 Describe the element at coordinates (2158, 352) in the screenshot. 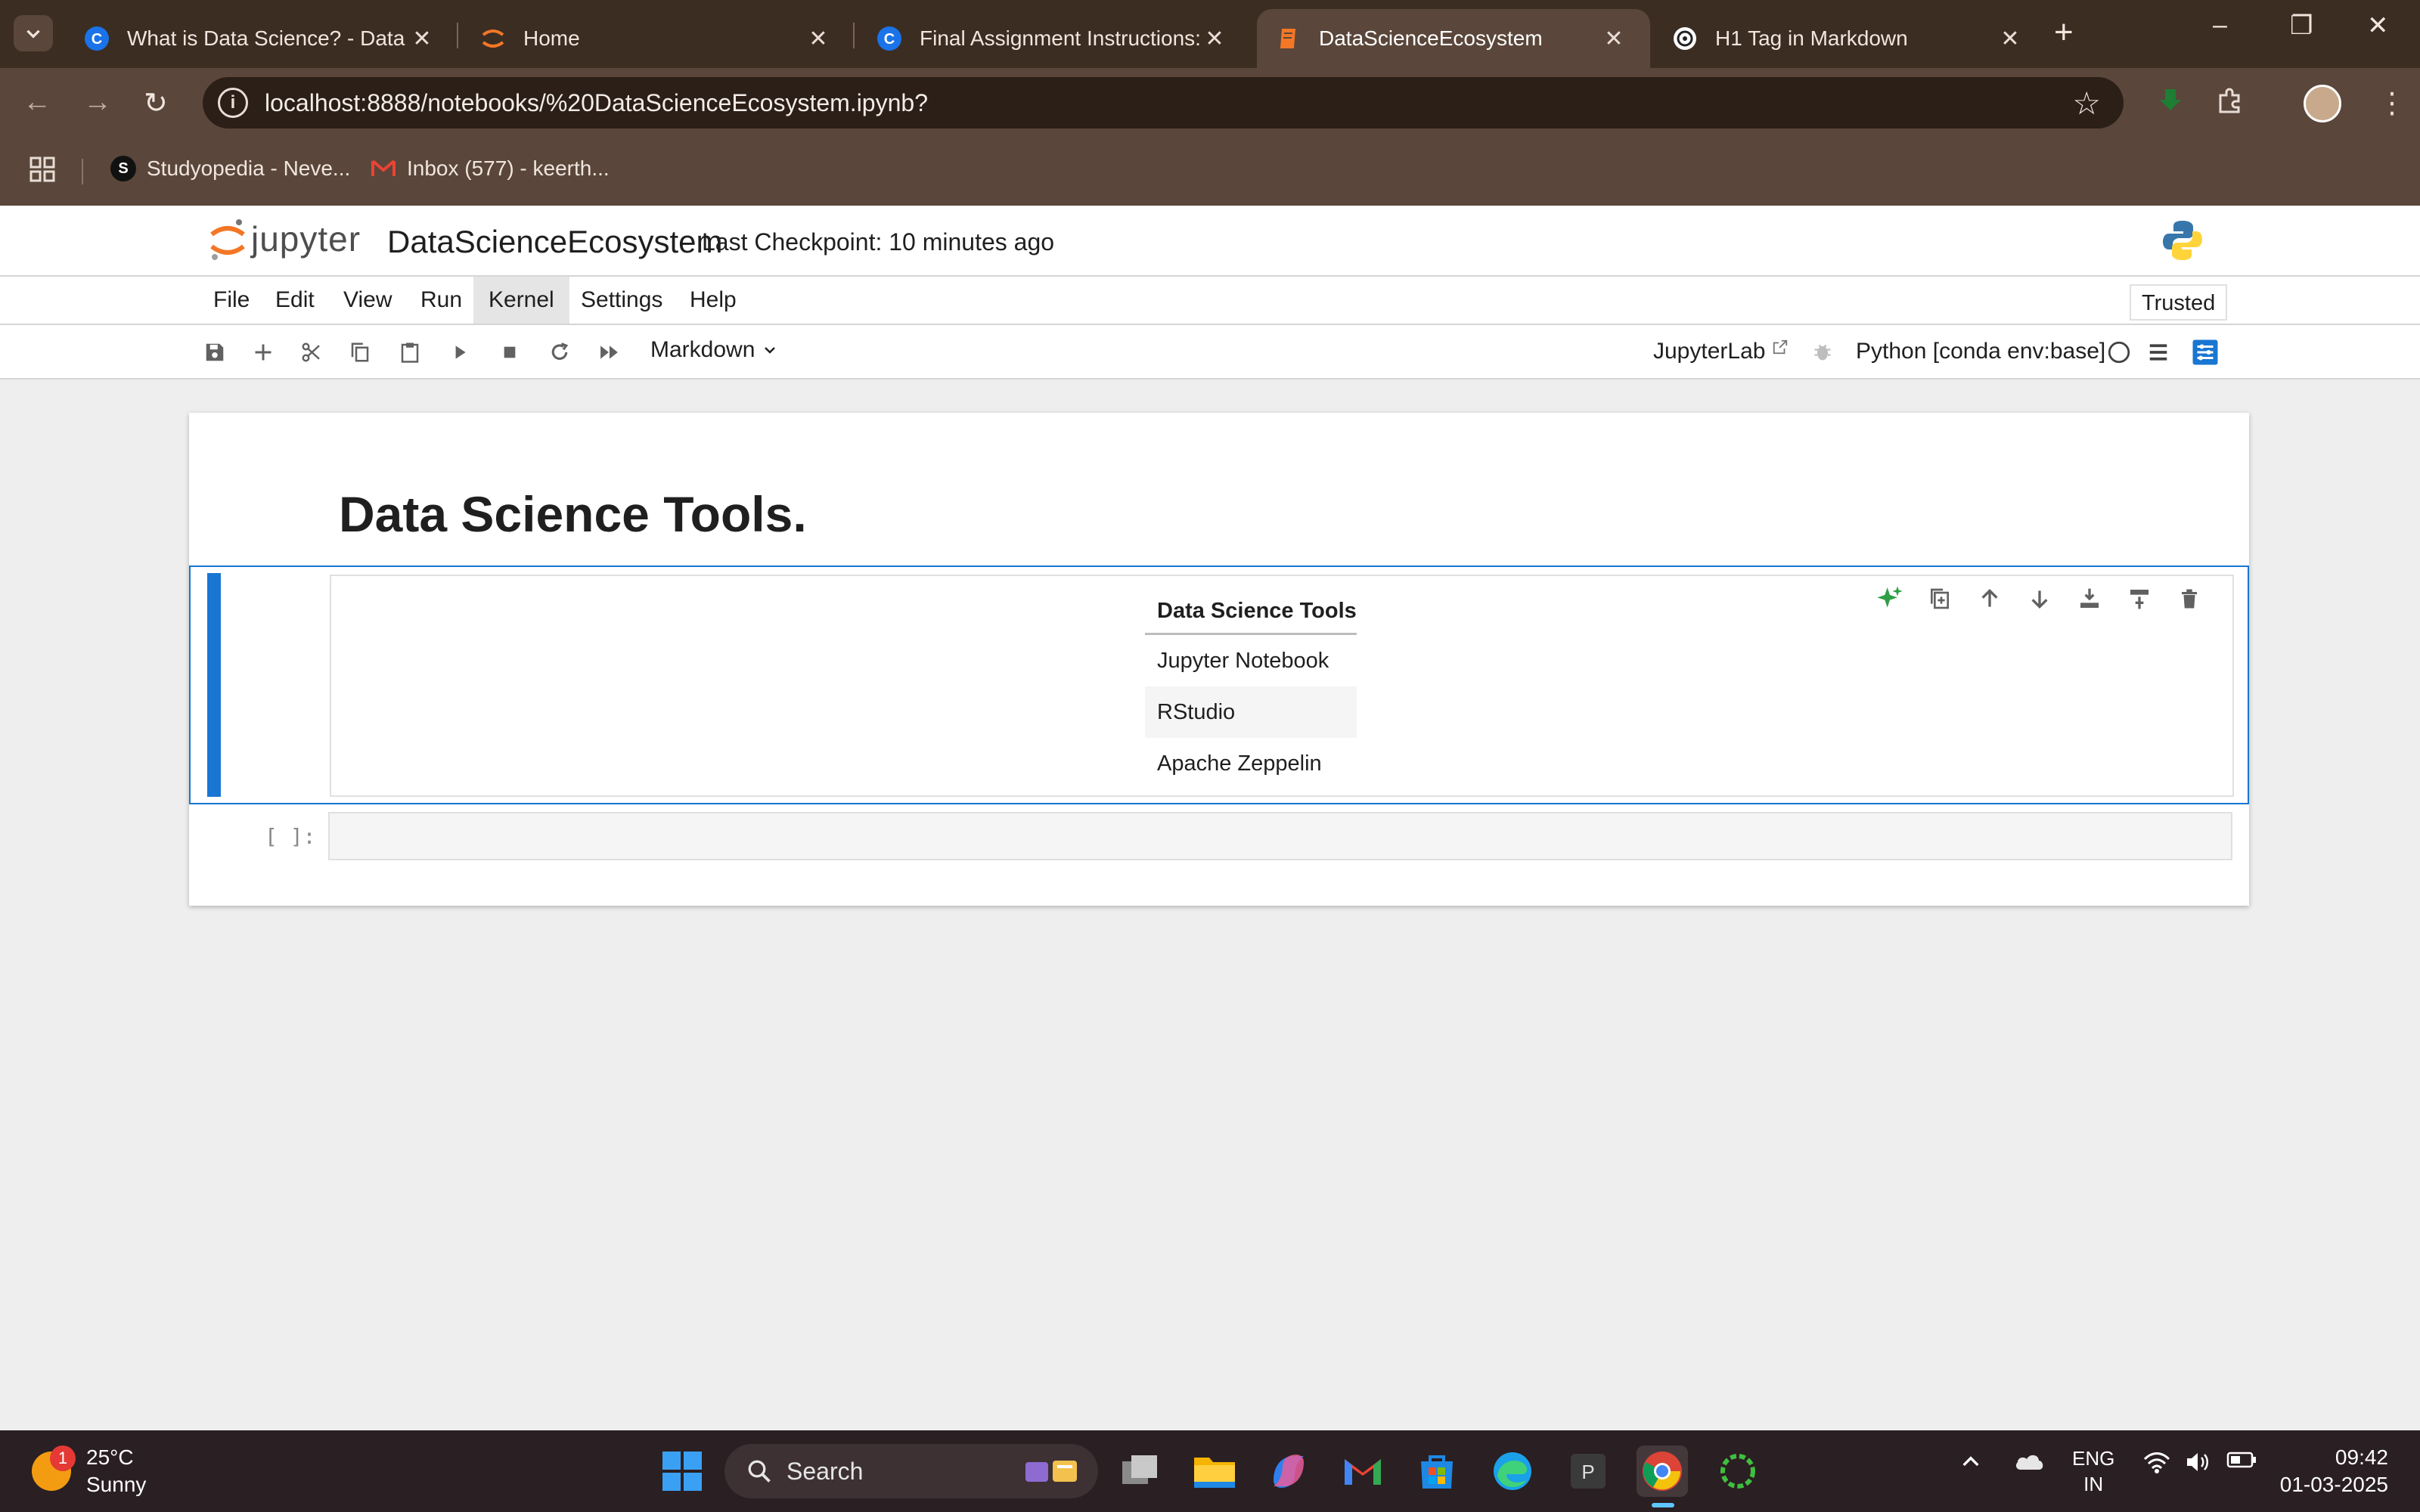

I see `toc-icon` at that location.